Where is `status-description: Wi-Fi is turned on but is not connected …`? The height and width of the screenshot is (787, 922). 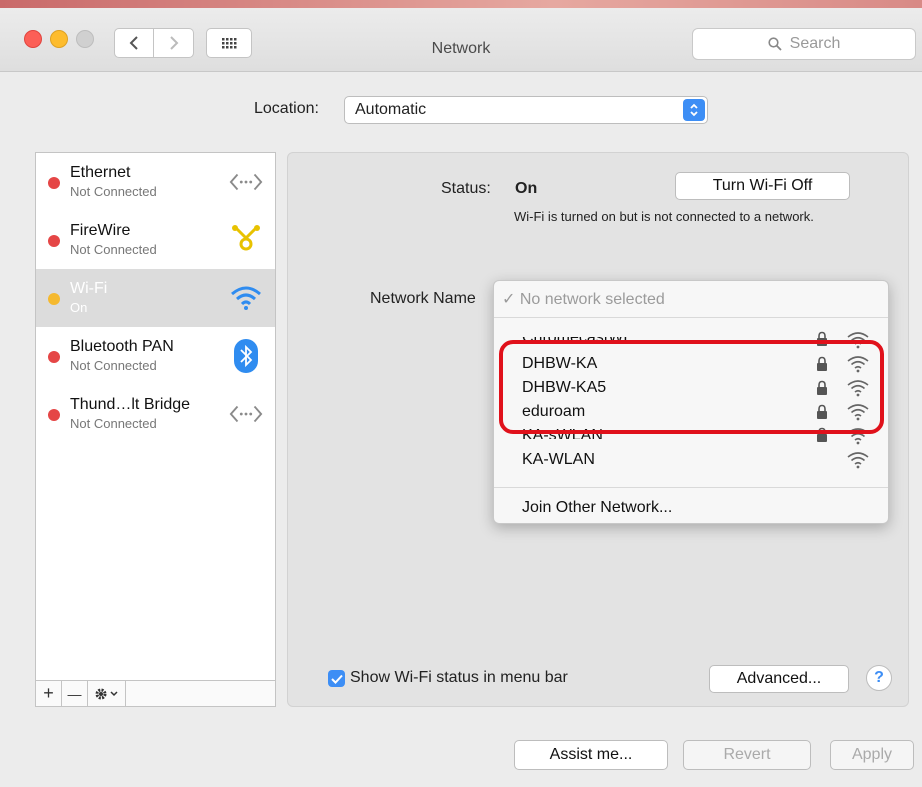 status-description: Wi-Fi is turned on but is not connected … is located at coordinates (664, 216).